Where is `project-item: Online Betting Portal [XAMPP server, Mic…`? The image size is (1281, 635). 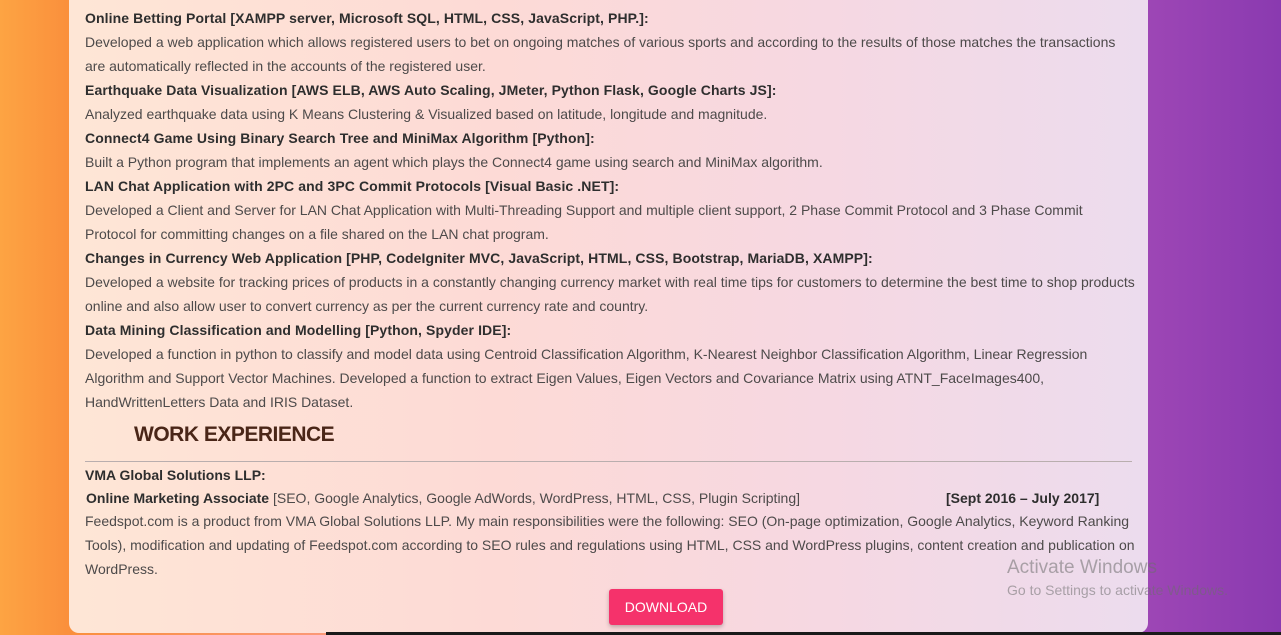 project-item: Online Betting Portal [XAMPP server, Mic… is located at coordinates (610, 42).